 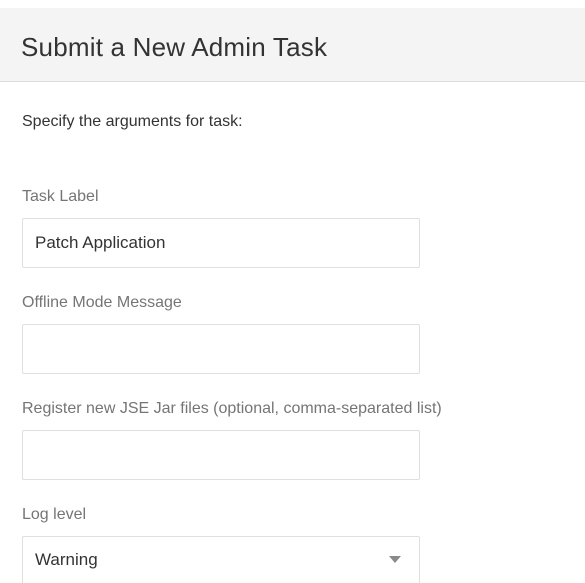 What do you see at coordinates (60, 196) in the screenshot?
I see `task-label-label: Task Label` at bounding box center [60, 196].